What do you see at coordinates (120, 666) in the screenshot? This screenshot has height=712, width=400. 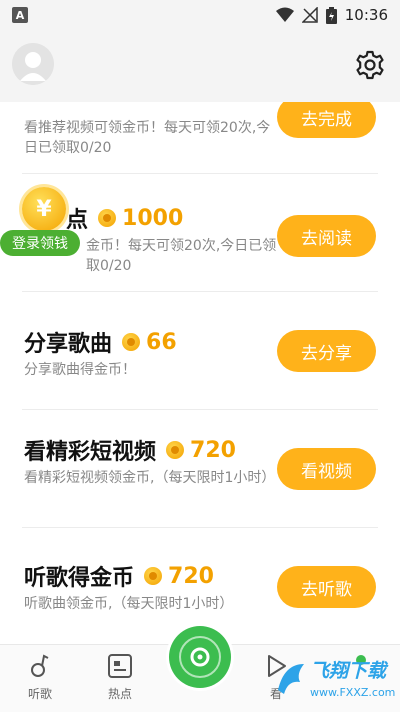 I see `news-icon` at bounding box center [120, 666].